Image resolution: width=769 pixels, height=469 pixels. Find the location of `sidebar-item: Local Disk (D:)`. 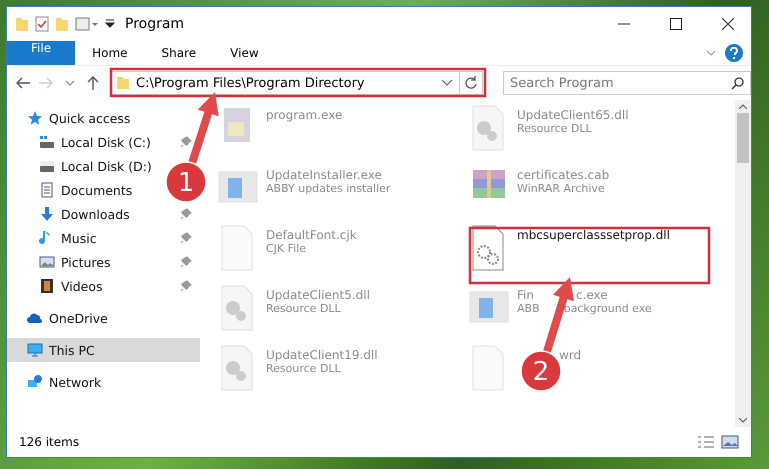

sidebar-item: Local Disk (D:) is located at coordinates (95, 166).